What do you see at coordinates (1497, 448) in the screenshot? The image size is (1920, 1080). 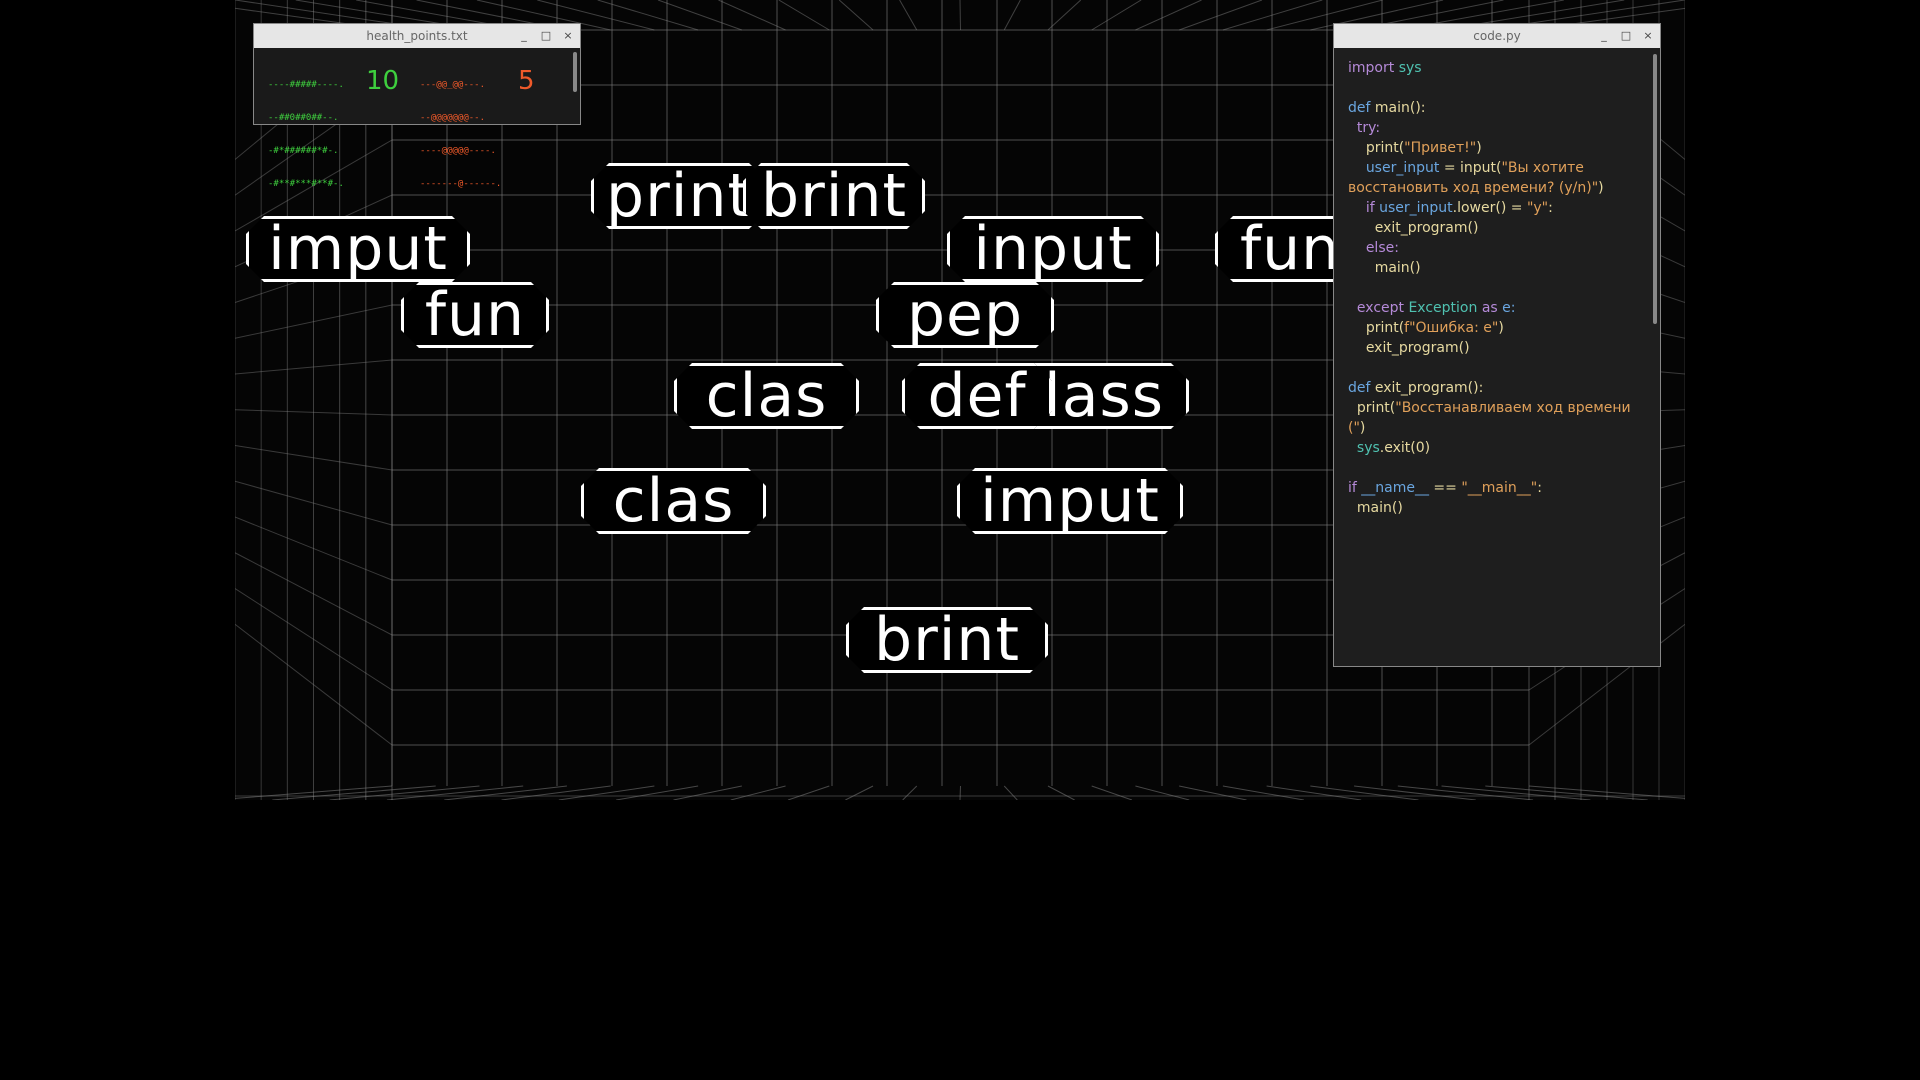 I see `code-line: sys.exit(0)` at bounding box center [1497, 448].